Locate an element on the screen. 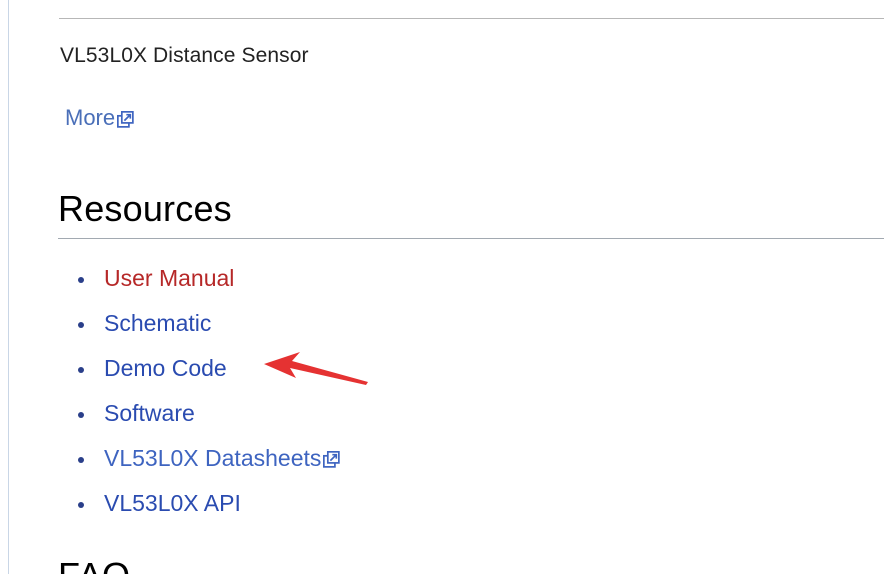 This screenshot has height=574, width=884. api-link: VL53L0X API is located at coordinates (172, 503).